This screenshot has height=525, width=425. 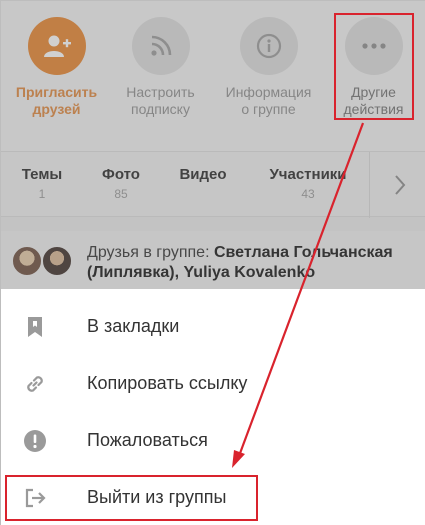 I want to click on menu-item-bookmark: В закладки, so click(x=213, y=327).